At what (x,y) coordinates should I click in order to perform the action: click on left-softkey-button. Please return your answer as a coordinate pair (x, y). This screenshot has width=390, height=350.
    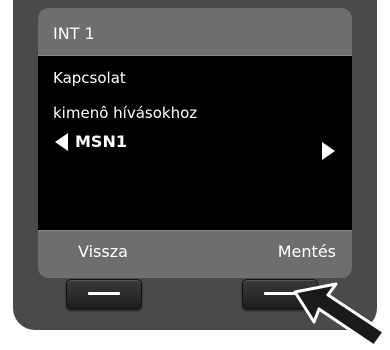
    Looking at the image, I should click on (104, 294).